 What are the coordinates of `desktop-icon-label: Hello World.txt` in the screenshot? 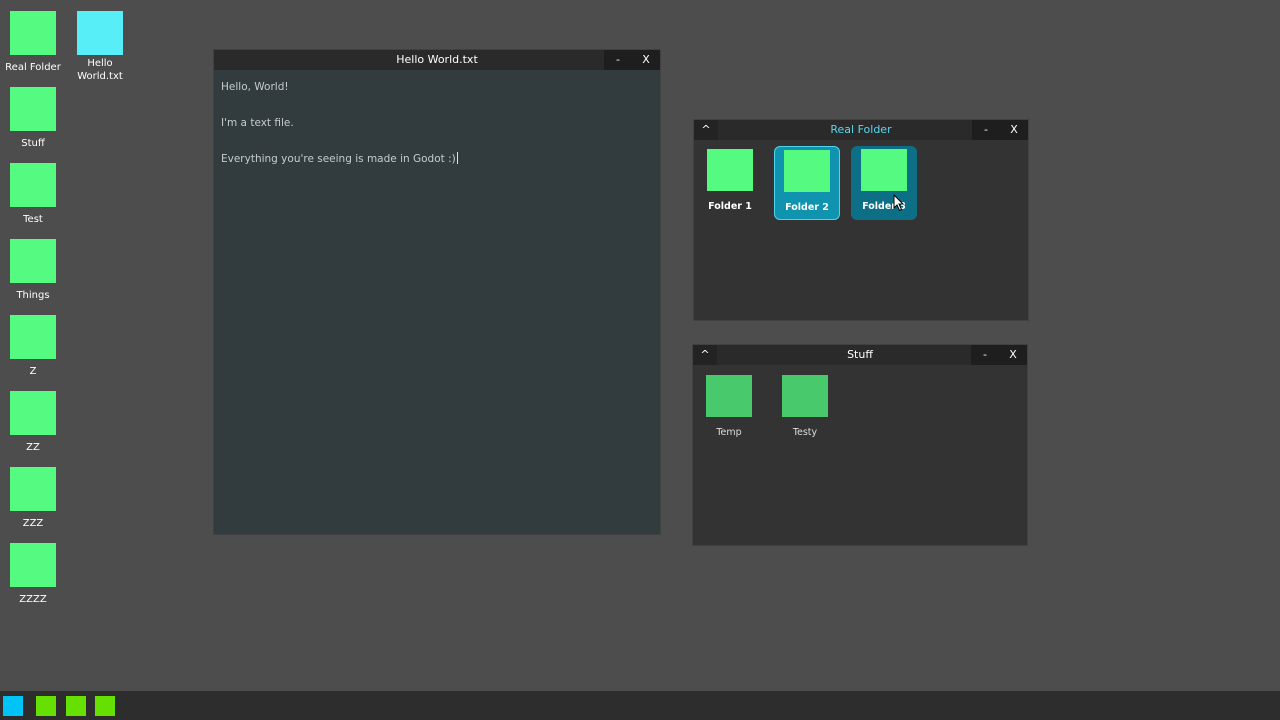 It's located at (100, 70).